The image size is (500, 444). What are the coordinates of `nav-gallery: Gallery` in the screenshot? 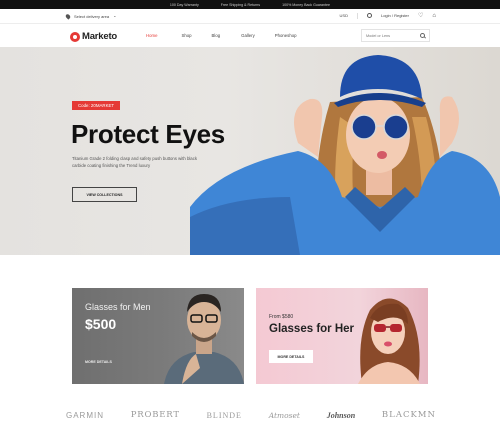 It's located at (248, 35).